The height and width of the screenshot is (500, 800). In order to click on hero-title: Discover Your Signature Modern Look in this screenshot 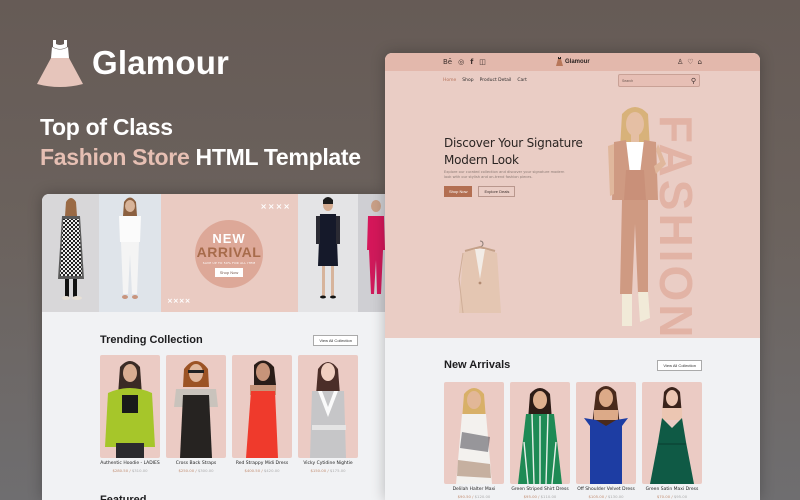, I will do `click(513, 151)`.